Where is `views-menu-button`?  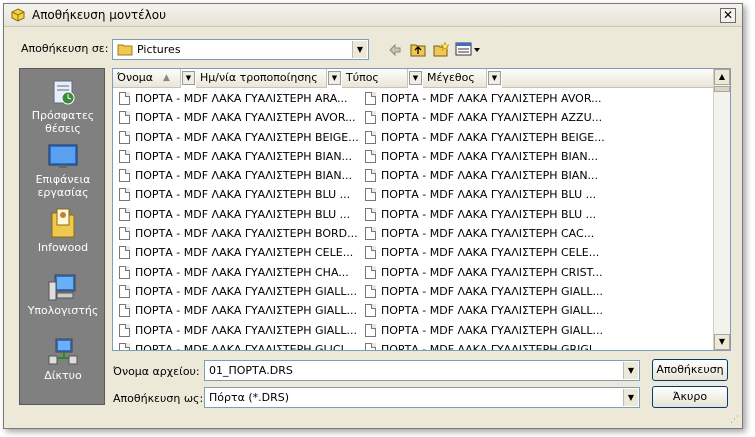
views-menu-button is located at coordinates (468, 50).